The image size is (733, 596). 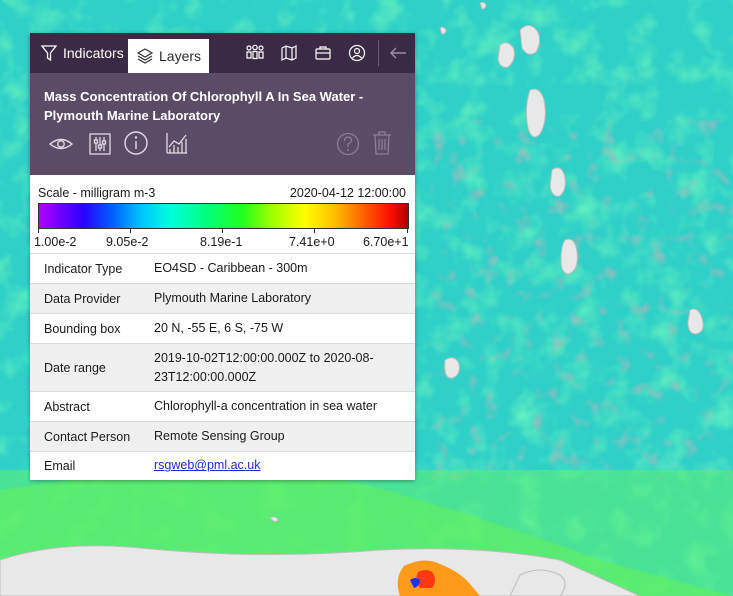 I want to click on sliders-icon, so click(x=100, y=144).